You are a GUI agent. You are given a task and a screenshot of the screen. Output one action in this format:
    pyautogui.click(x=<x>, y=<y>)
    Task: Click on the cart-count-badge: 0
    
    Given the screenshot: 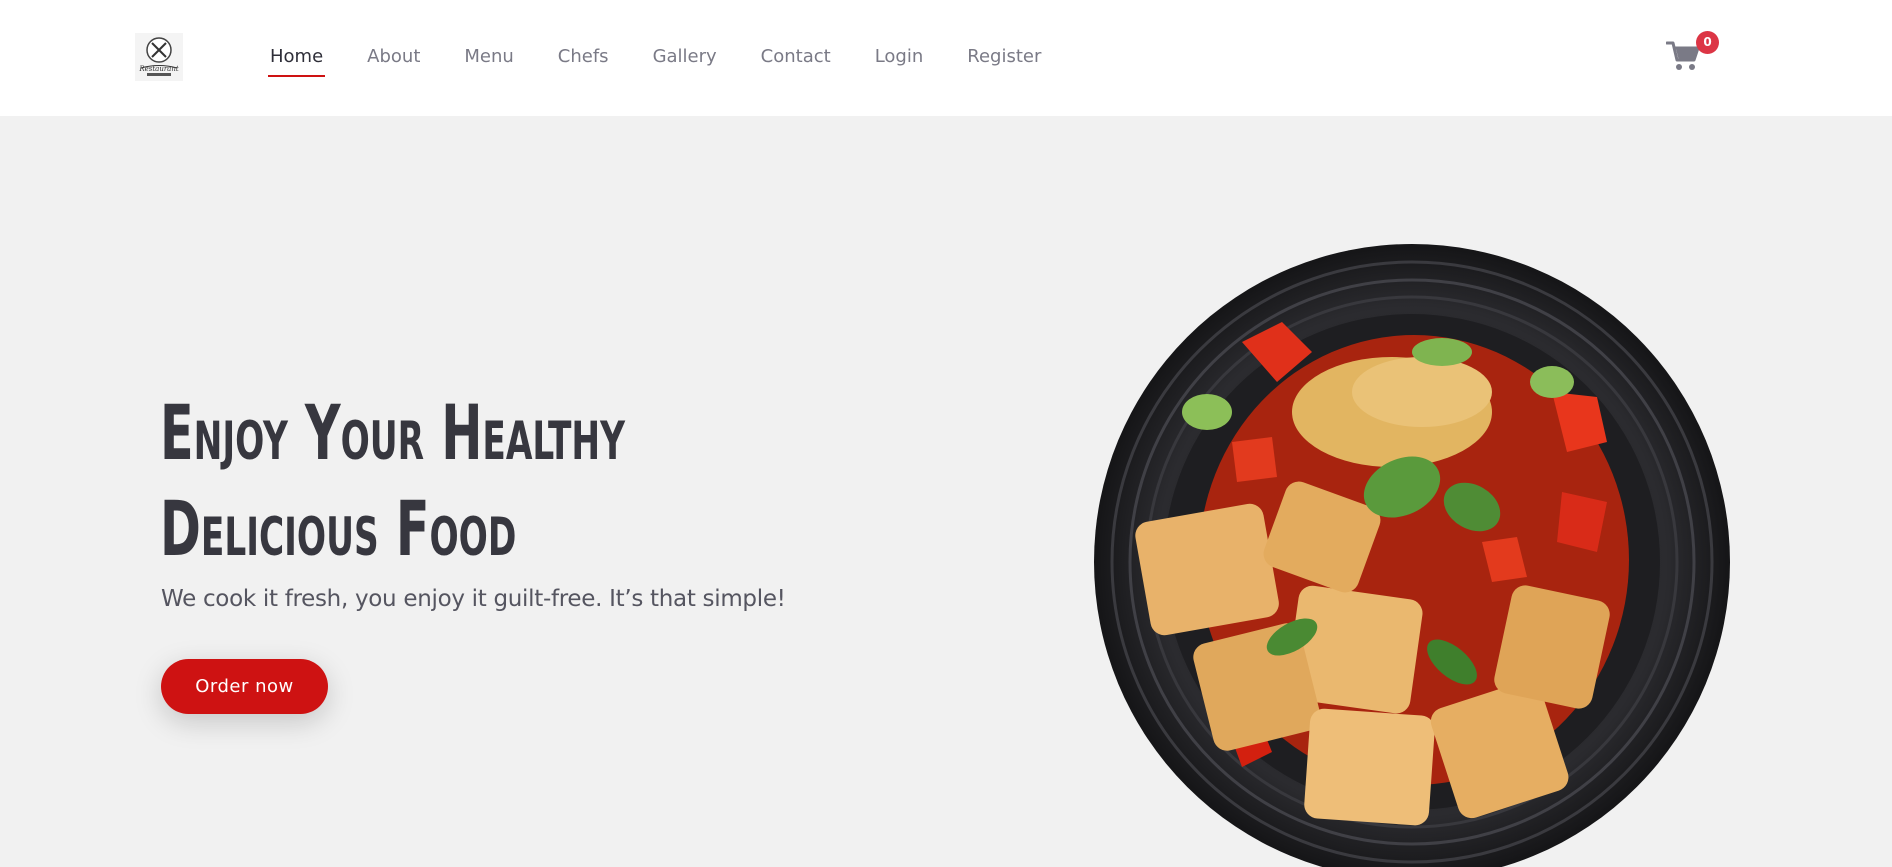 What is the action you would take?
    pyautogui.click(x=1707, y=42)
    